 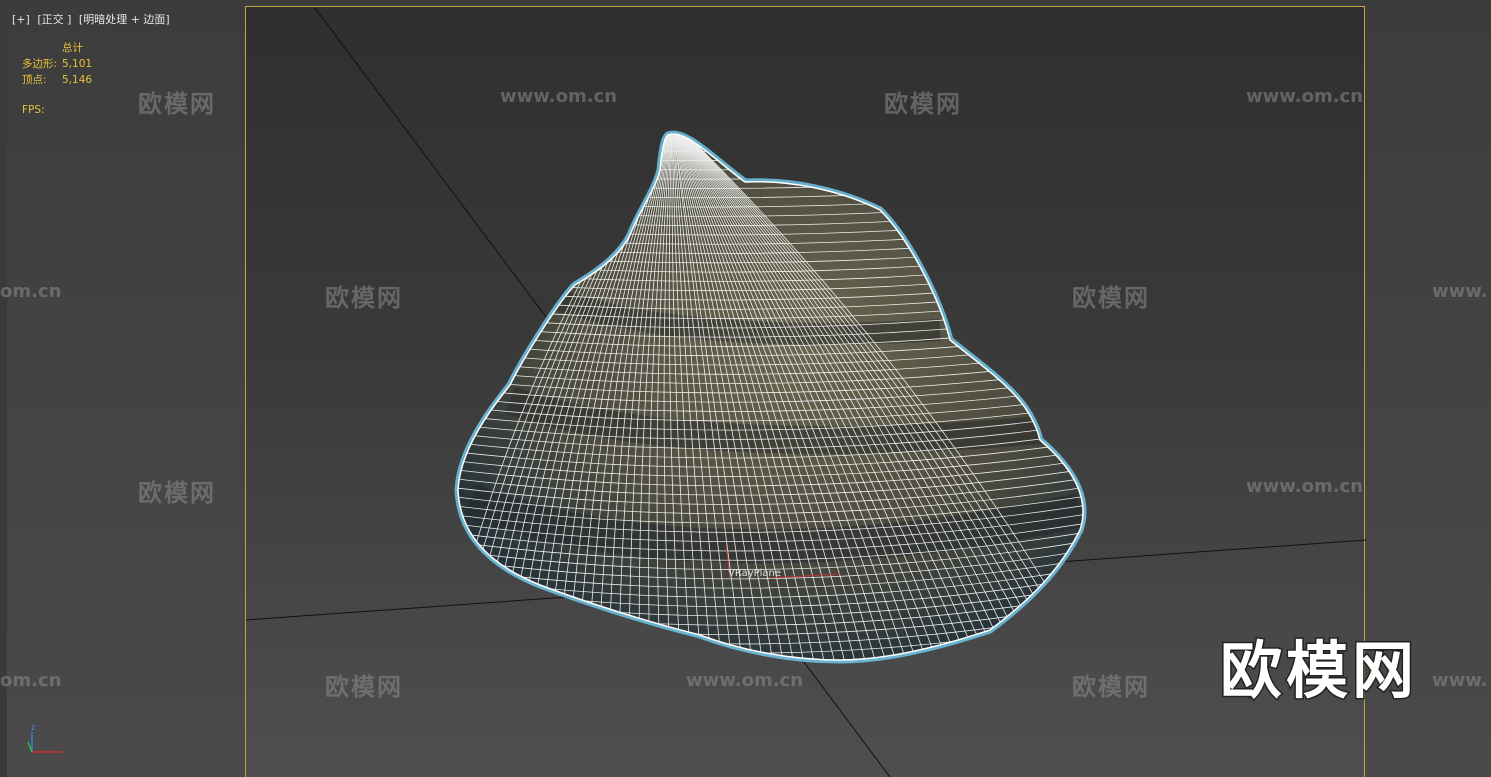 I want to click on stats-vertices-label: 顶点:, so click(x=34, y=80).